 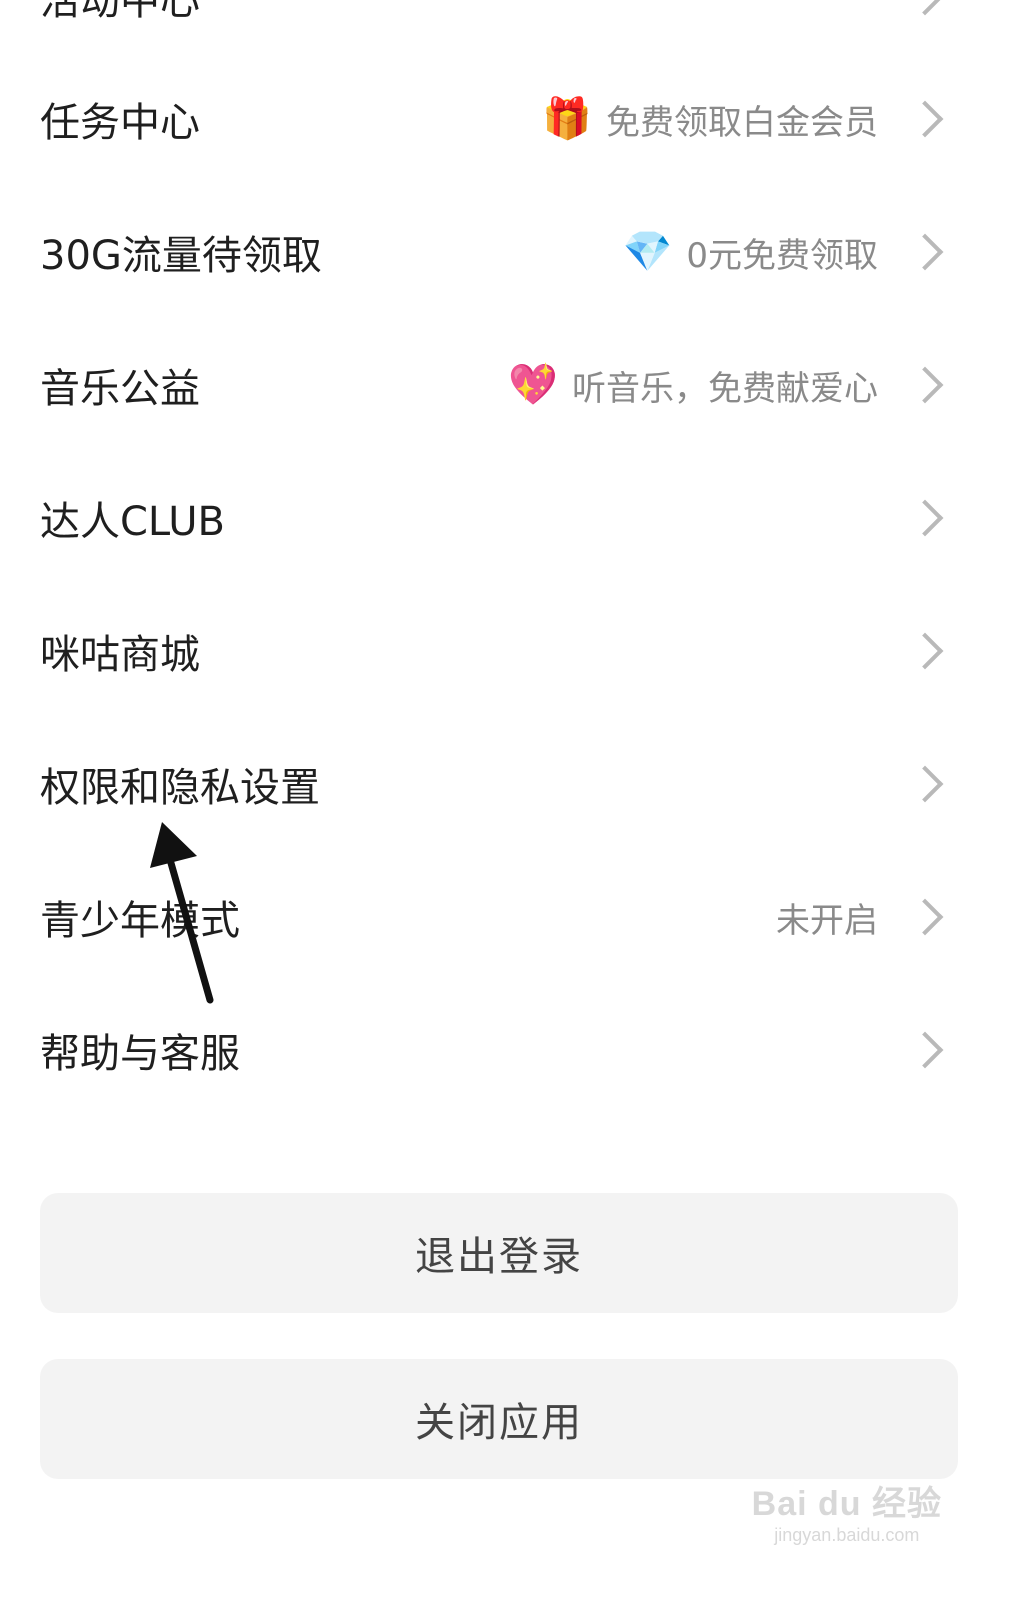 What do you see at coordinates (508, 26) in the screenshot?
I see `menu-item-activity-center: 活动中心` at bounding box center [508, 26].